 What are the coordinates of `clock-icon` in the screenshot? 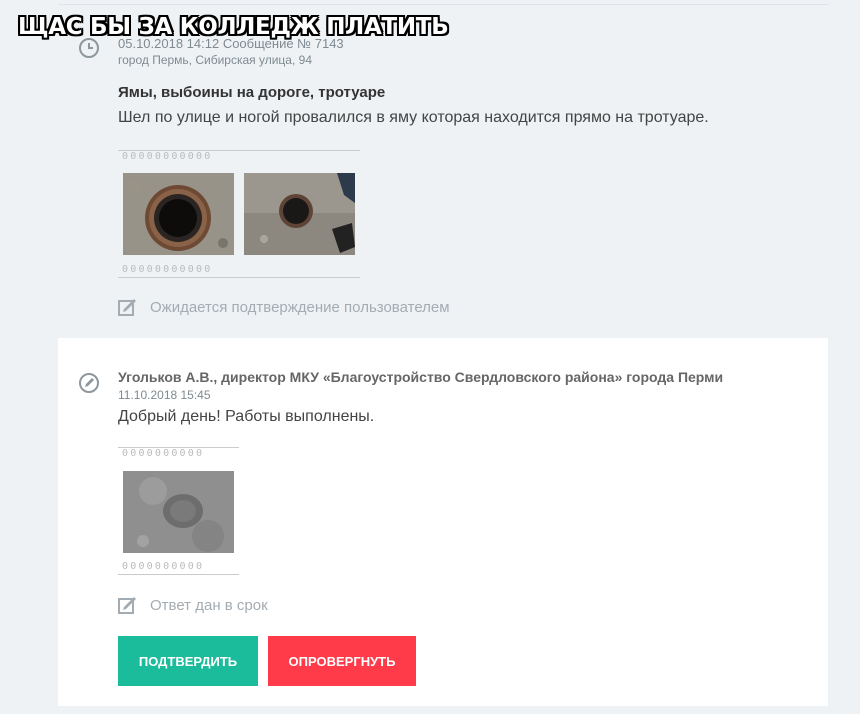 It's located at (89, 48).